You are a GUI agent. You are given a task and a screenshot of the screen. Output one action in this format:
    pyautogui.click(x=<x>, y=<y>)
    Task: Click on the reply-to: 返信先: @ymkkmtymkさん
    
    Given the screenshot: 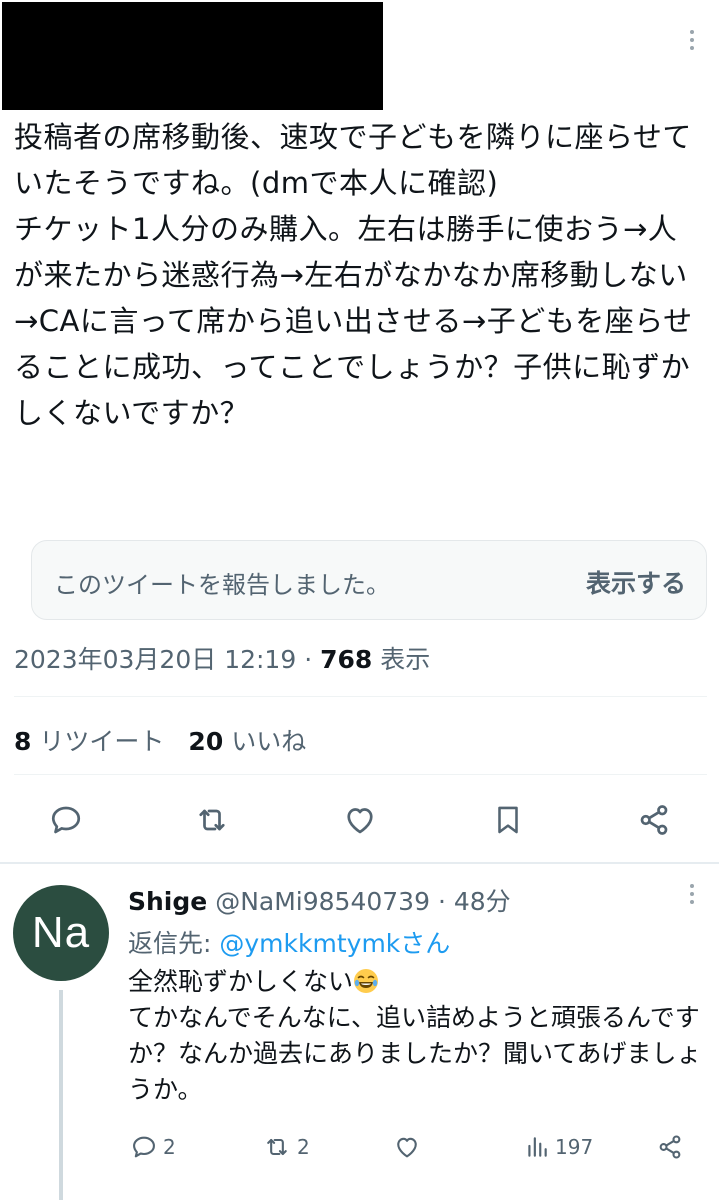 What is the action you would take?
    pyautogui.click(x=289, y=942)
    